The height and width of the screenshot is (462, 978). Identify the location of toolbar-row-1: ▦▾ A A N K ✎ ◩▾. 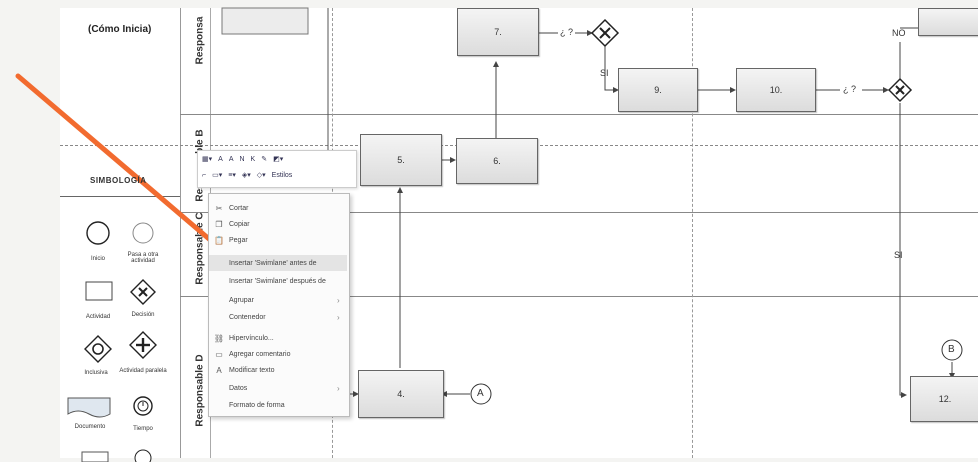
(242, 159).